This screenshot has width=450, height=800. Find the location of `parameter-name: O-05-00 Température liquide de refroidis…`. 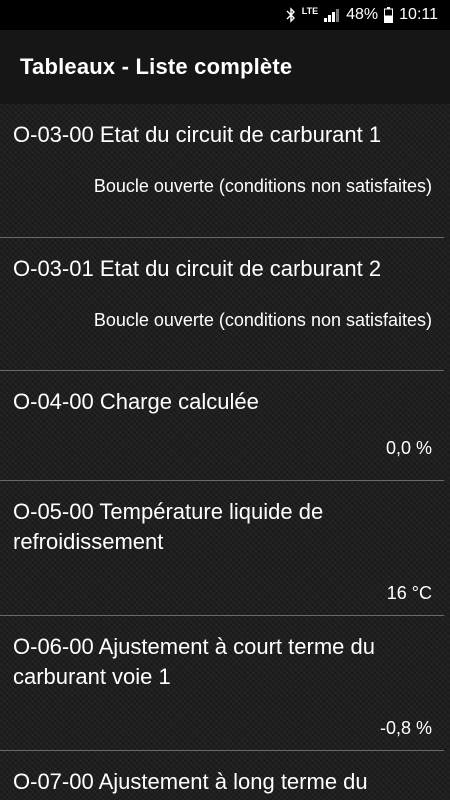

parameter-name: O-05-00 Température liquide de refroidis… is located at coordinates (168, 526).